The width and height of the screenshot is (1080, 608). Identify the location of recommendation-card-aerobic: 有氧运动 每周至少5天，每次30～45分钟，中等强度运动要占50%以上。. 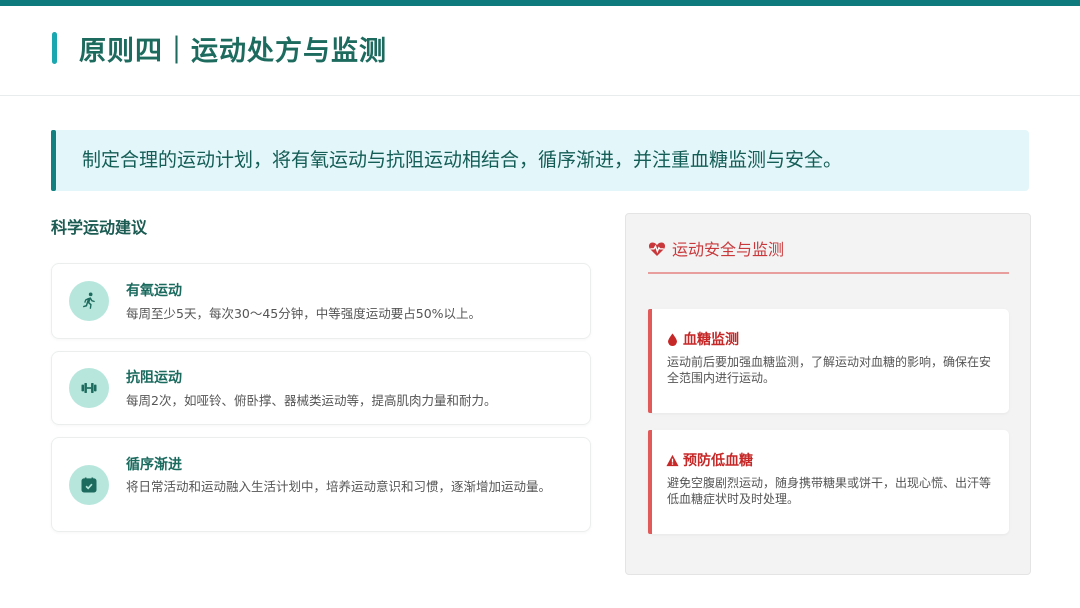
(321, 301).